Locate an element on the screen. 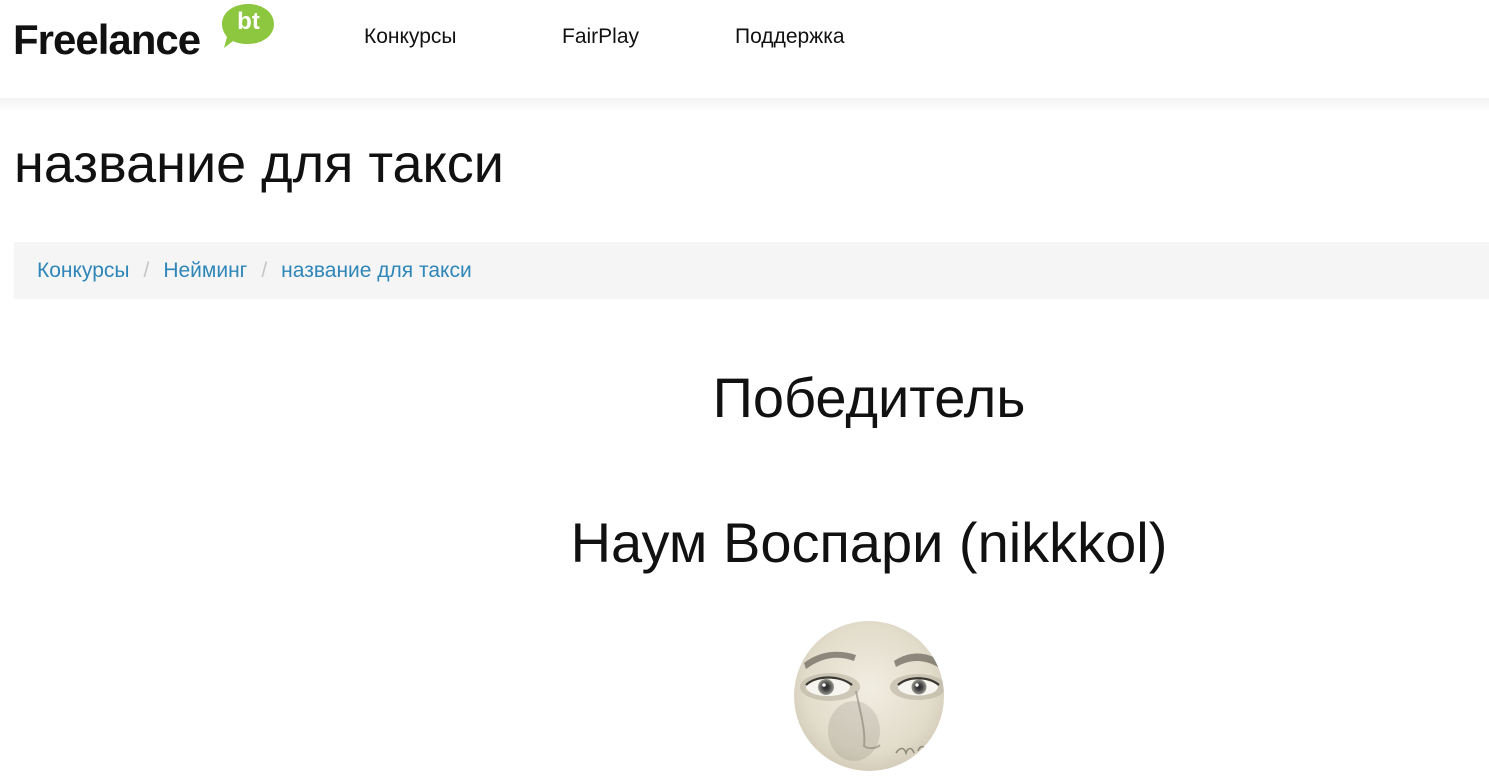 This screenshot has height=778, width=1489. winner-avatar is located at coordinates (869, 696).